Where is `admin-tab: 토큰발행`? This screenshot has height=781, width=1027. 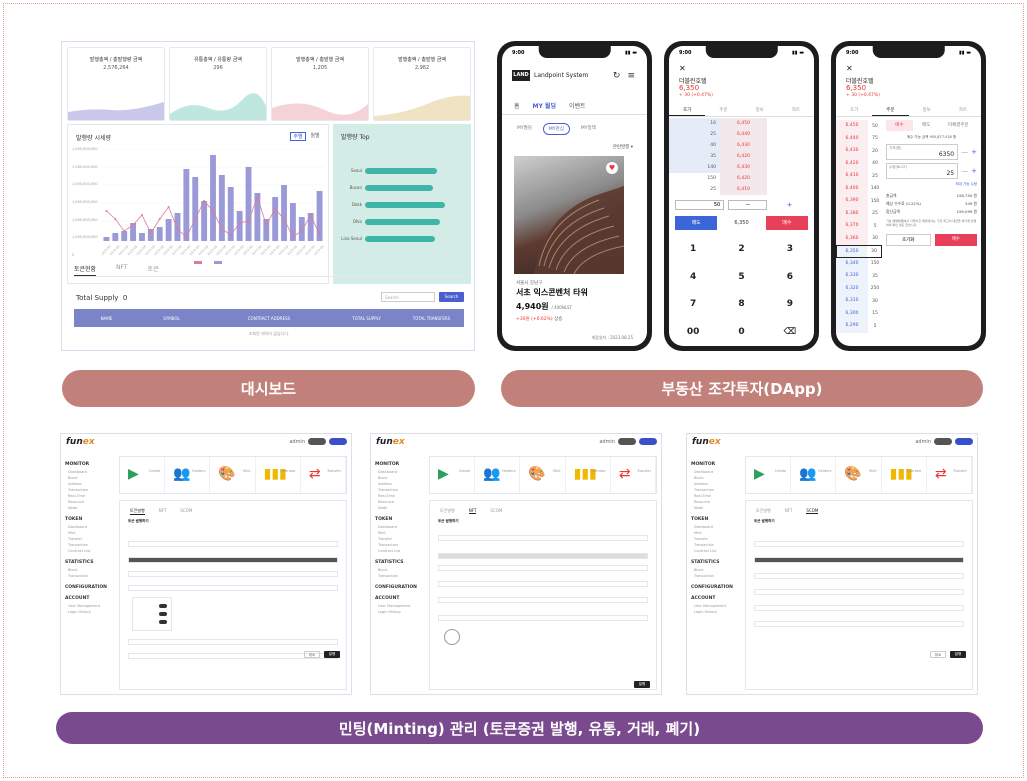 admin-tab: 토큰발행 is located at coordinates (447, 511).